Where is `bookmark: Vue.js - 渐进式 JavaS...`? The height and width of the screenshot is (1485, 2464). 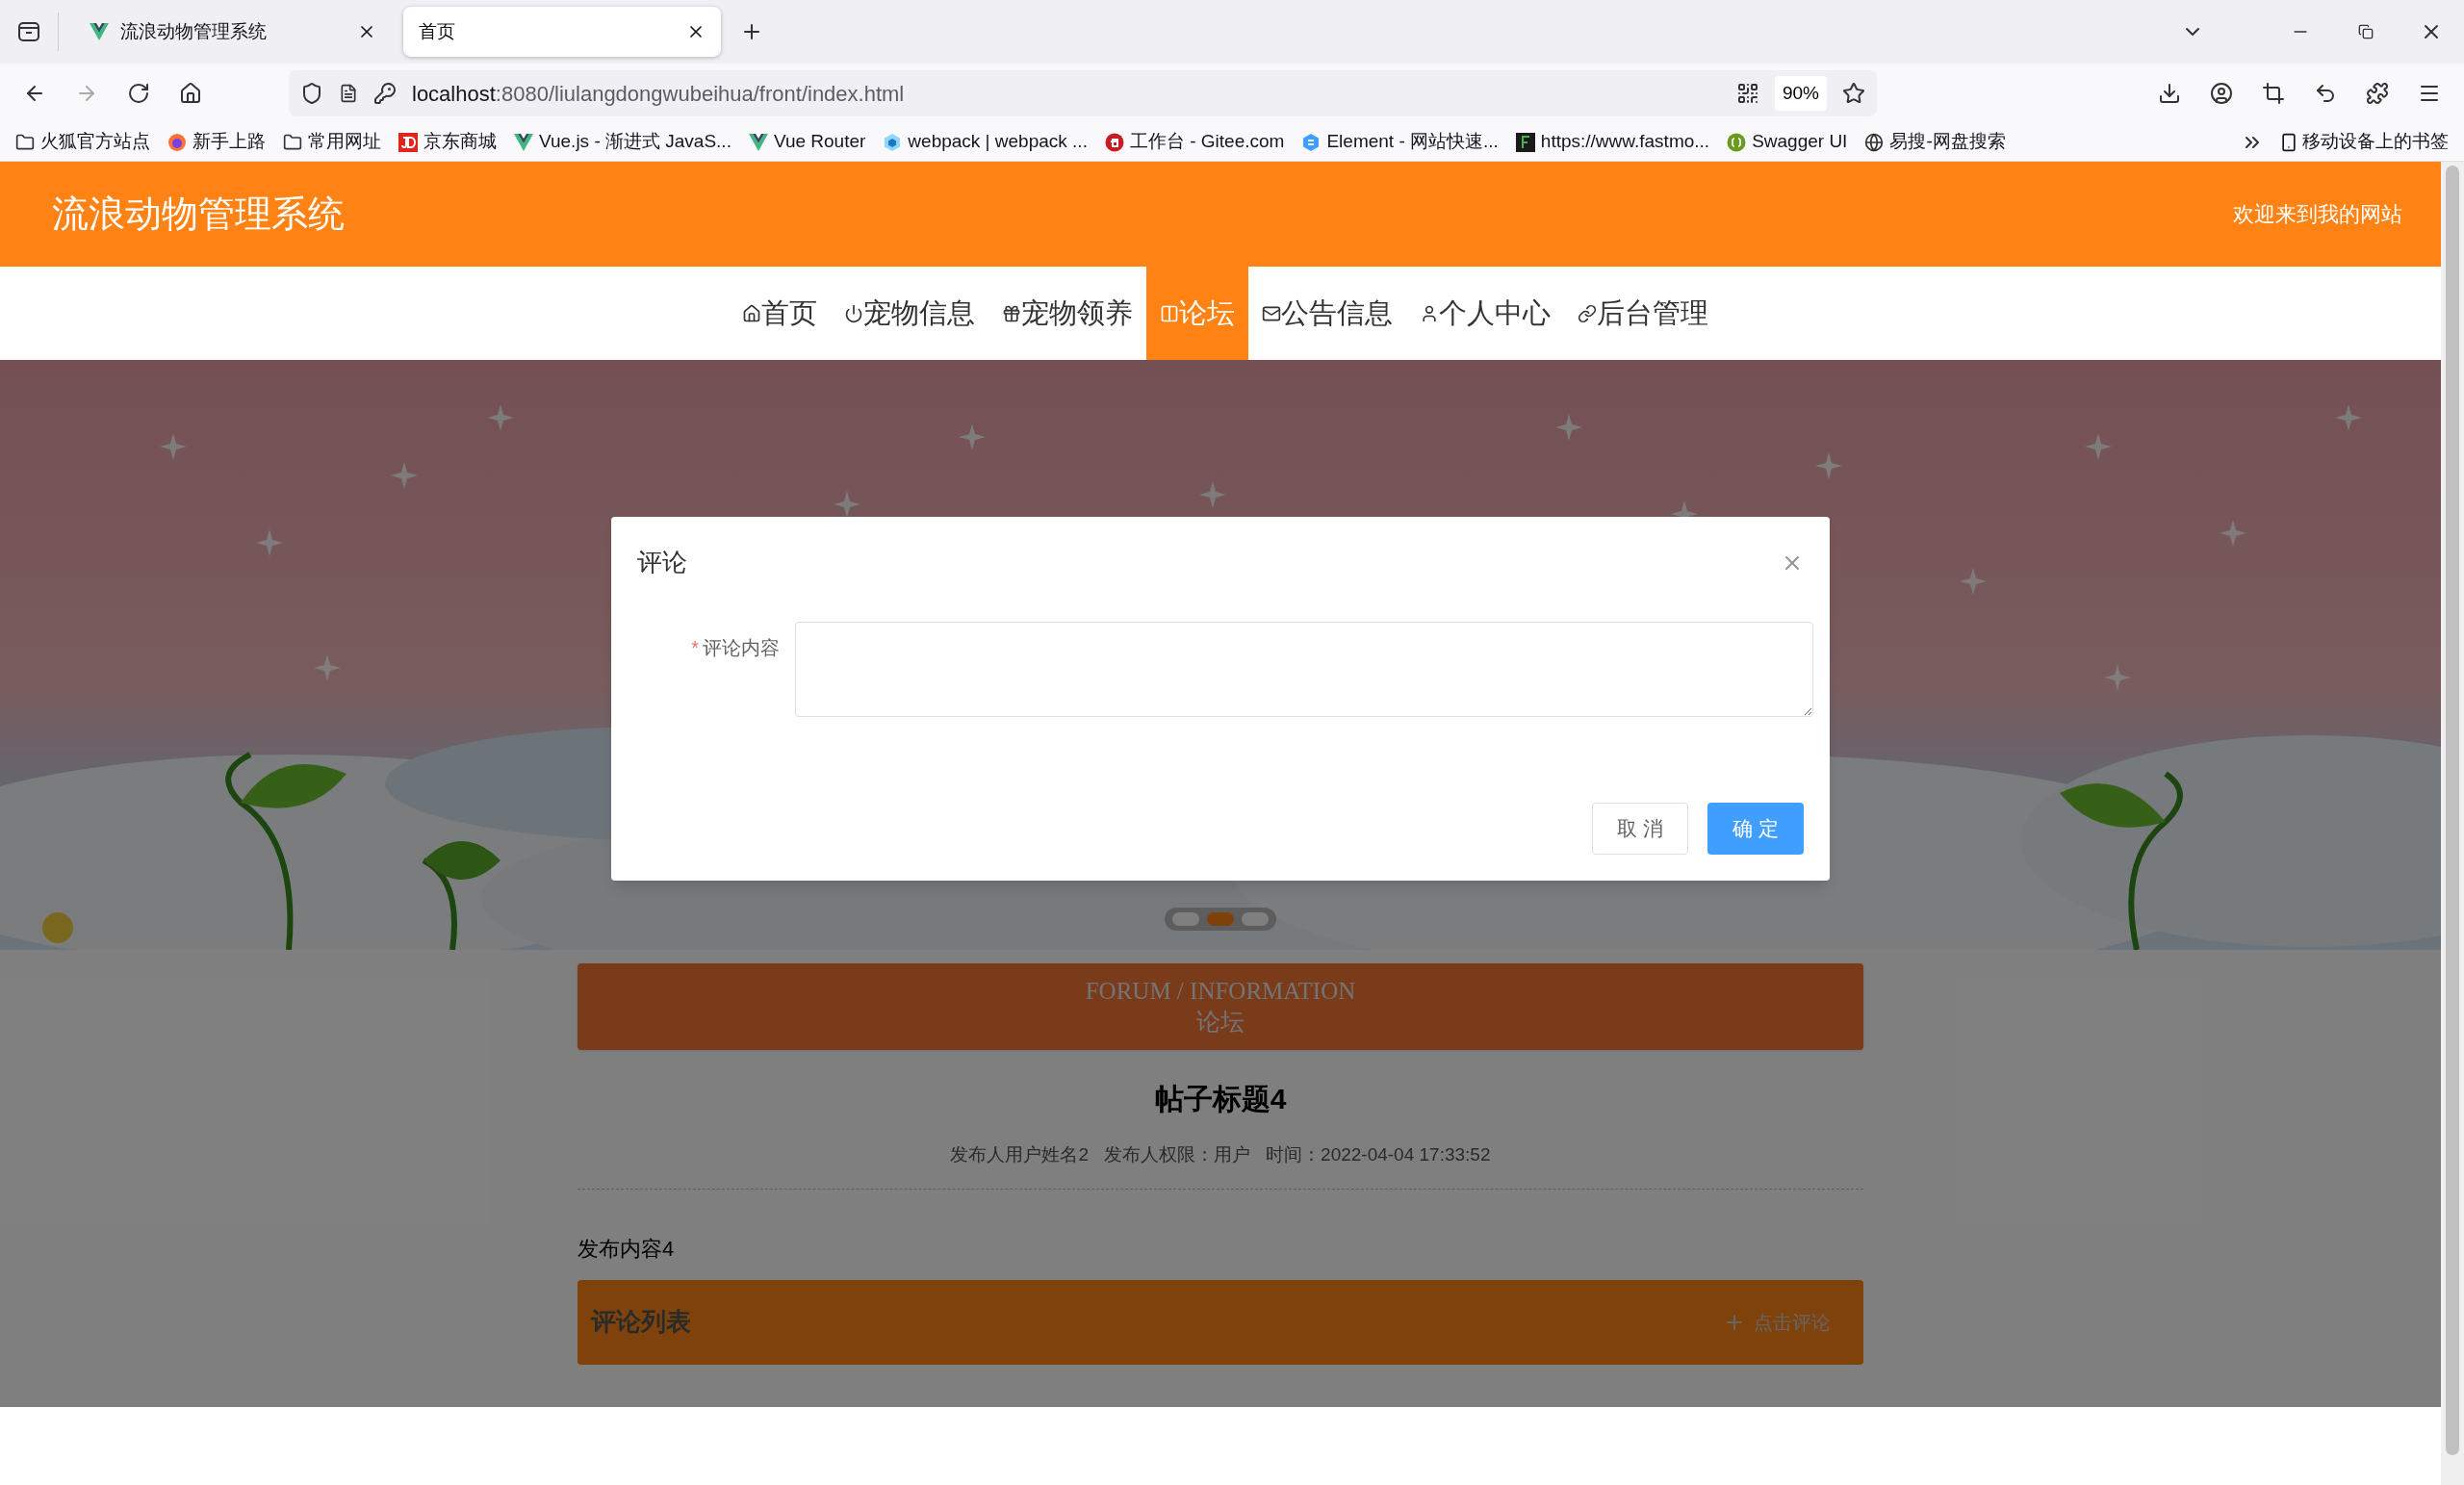 bookmark: Vue.js - 渐进式 JavaS... is located at coordinates (623, 142).